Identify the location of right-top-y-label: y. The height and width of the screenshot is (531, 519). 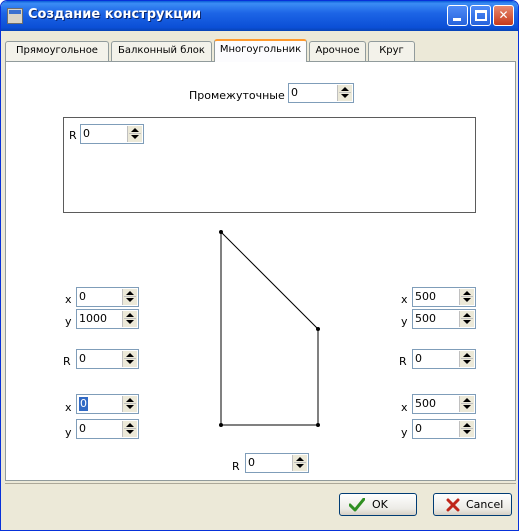
(404, 321).